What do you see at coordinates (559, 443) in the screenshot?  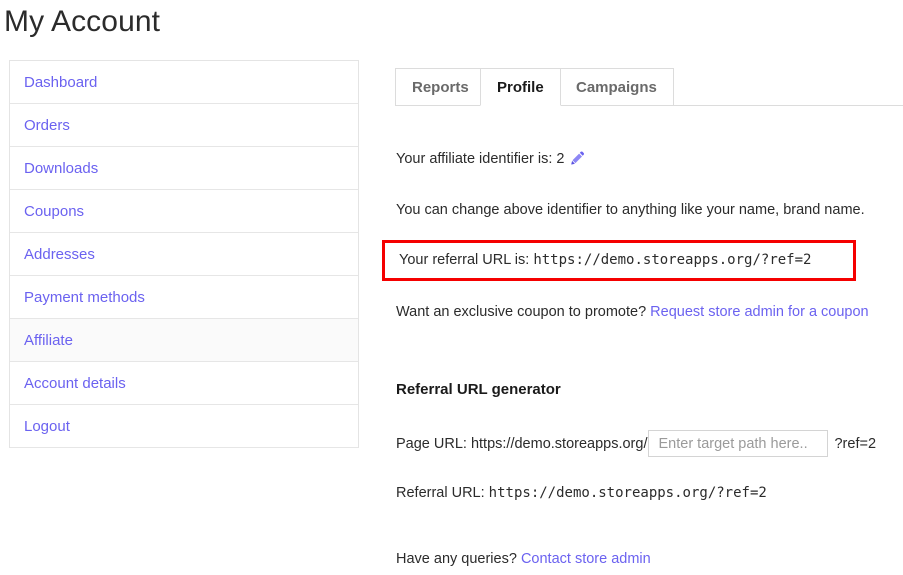 I see `page-url-base: https://demo.storeapps.org/` at bounding box center [559, 443].